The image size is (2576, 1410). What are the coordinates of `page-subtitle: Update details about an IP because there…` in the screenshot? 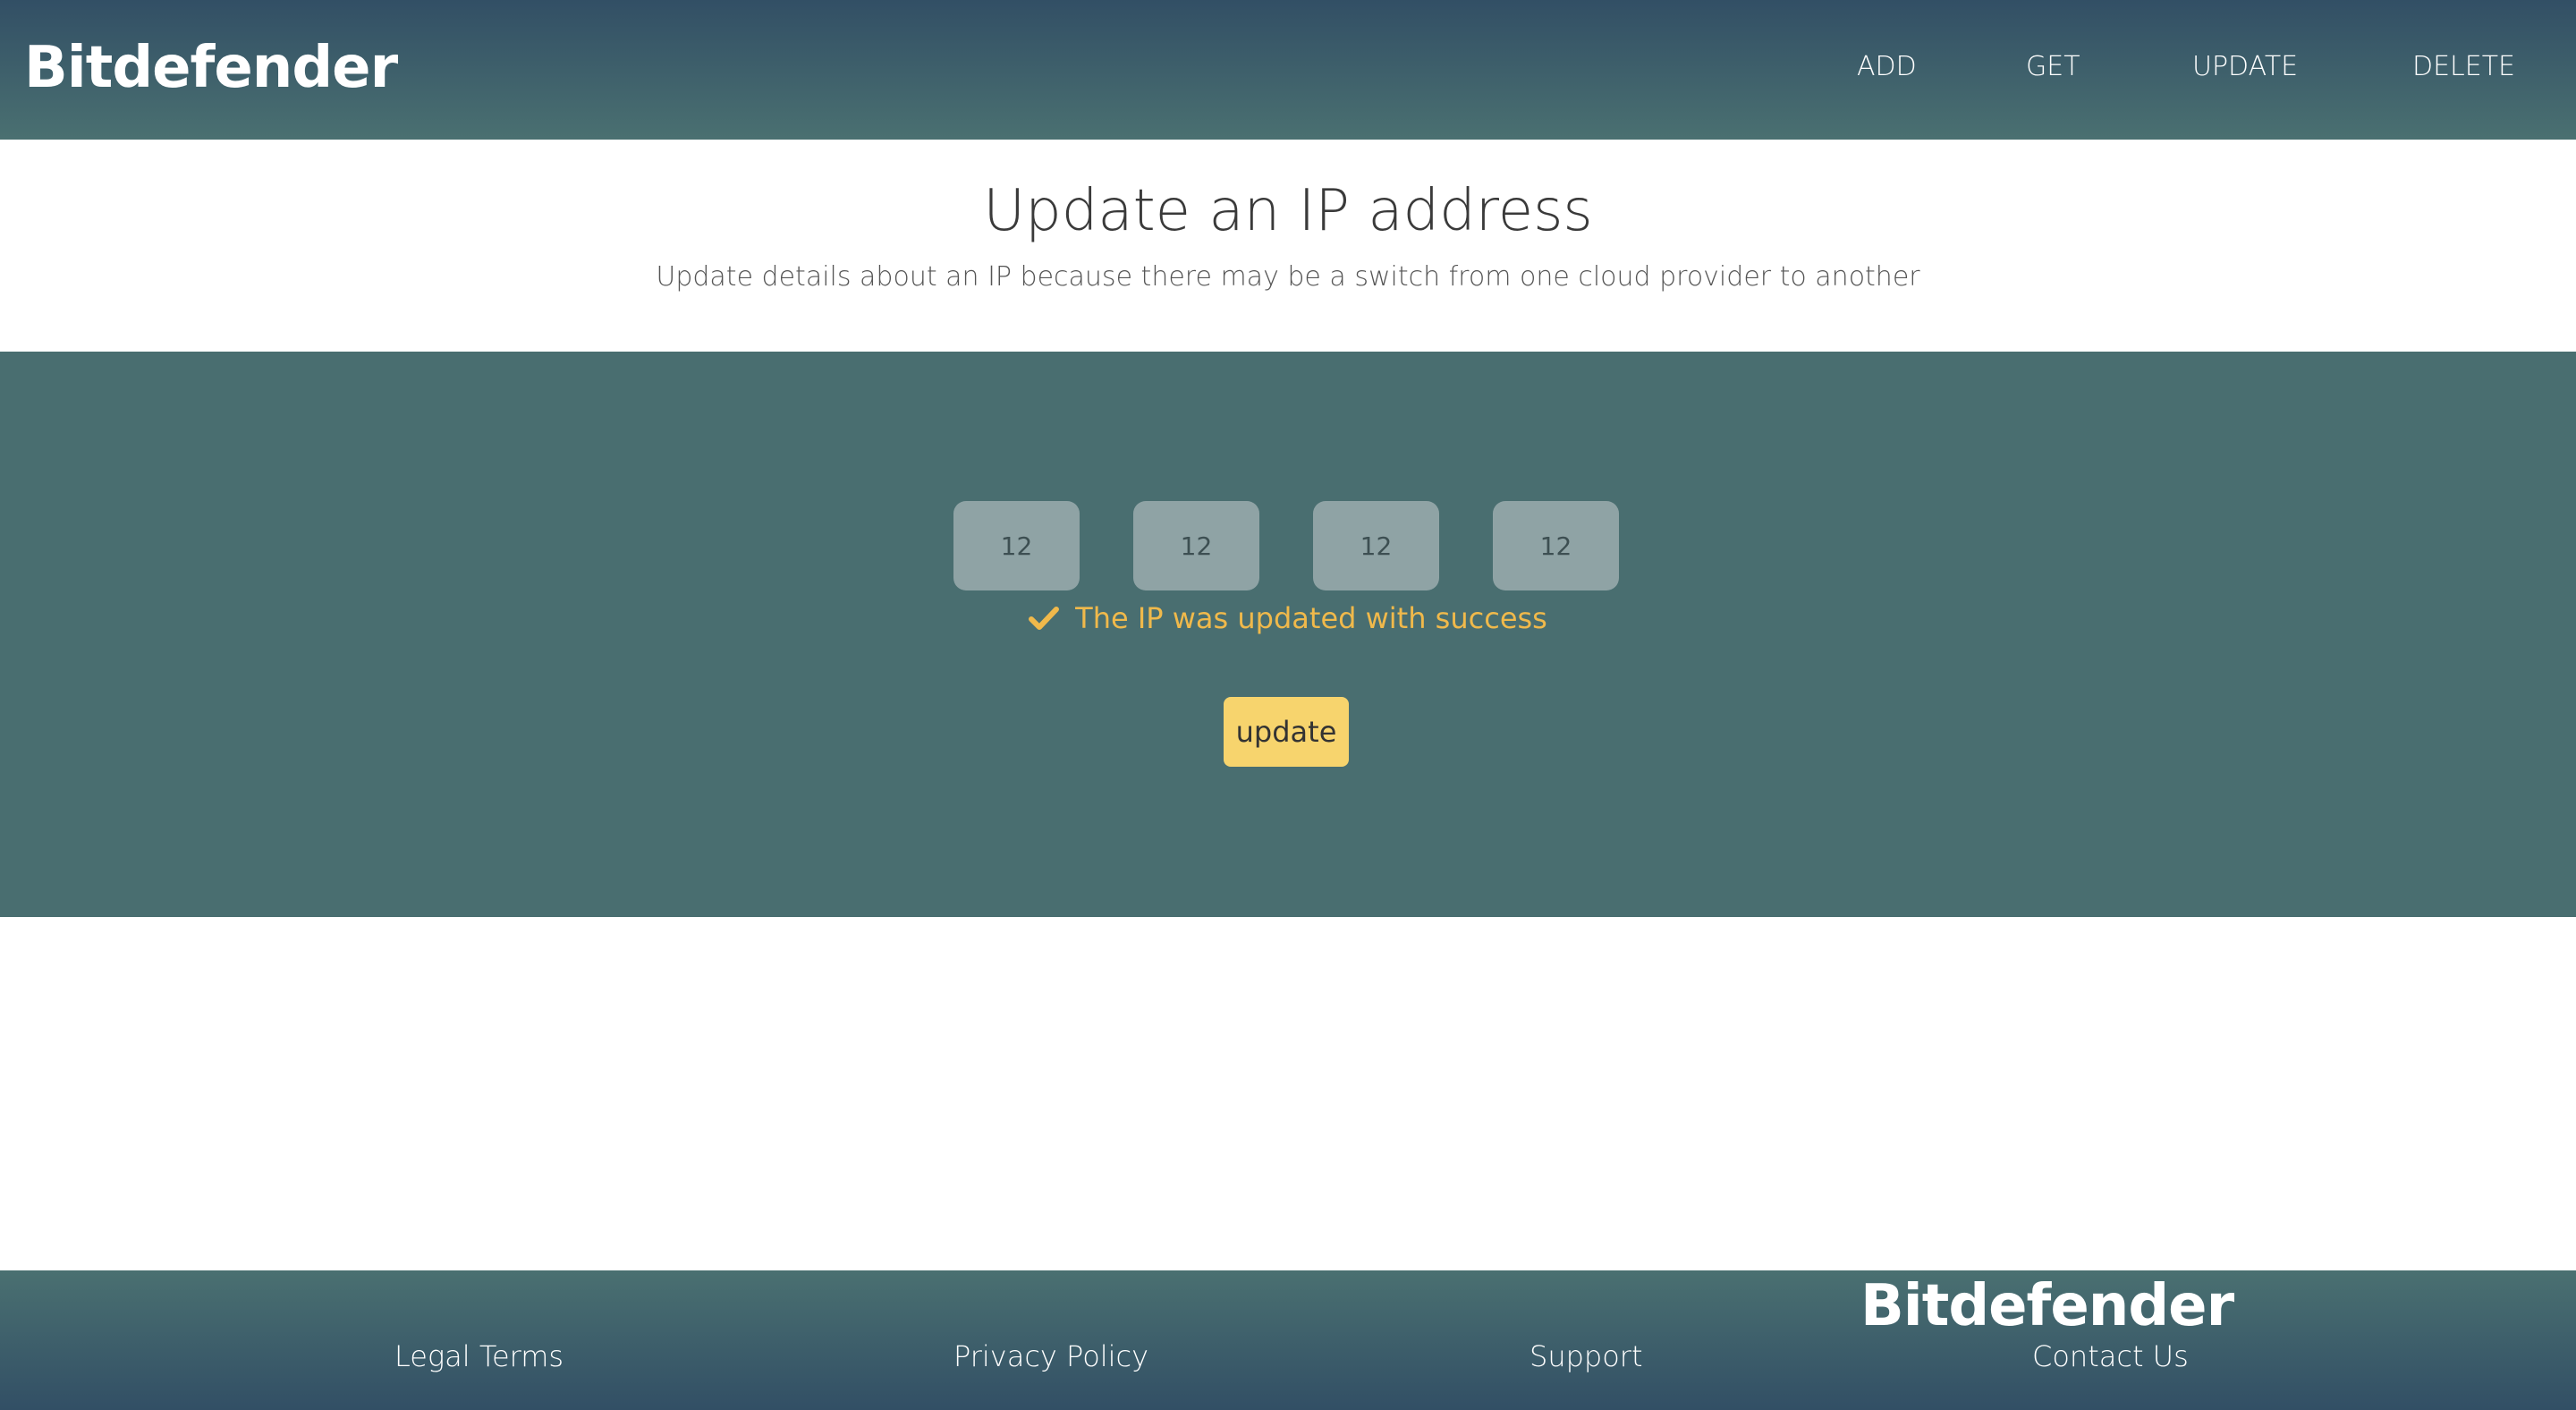 It's located at (1288, 277).